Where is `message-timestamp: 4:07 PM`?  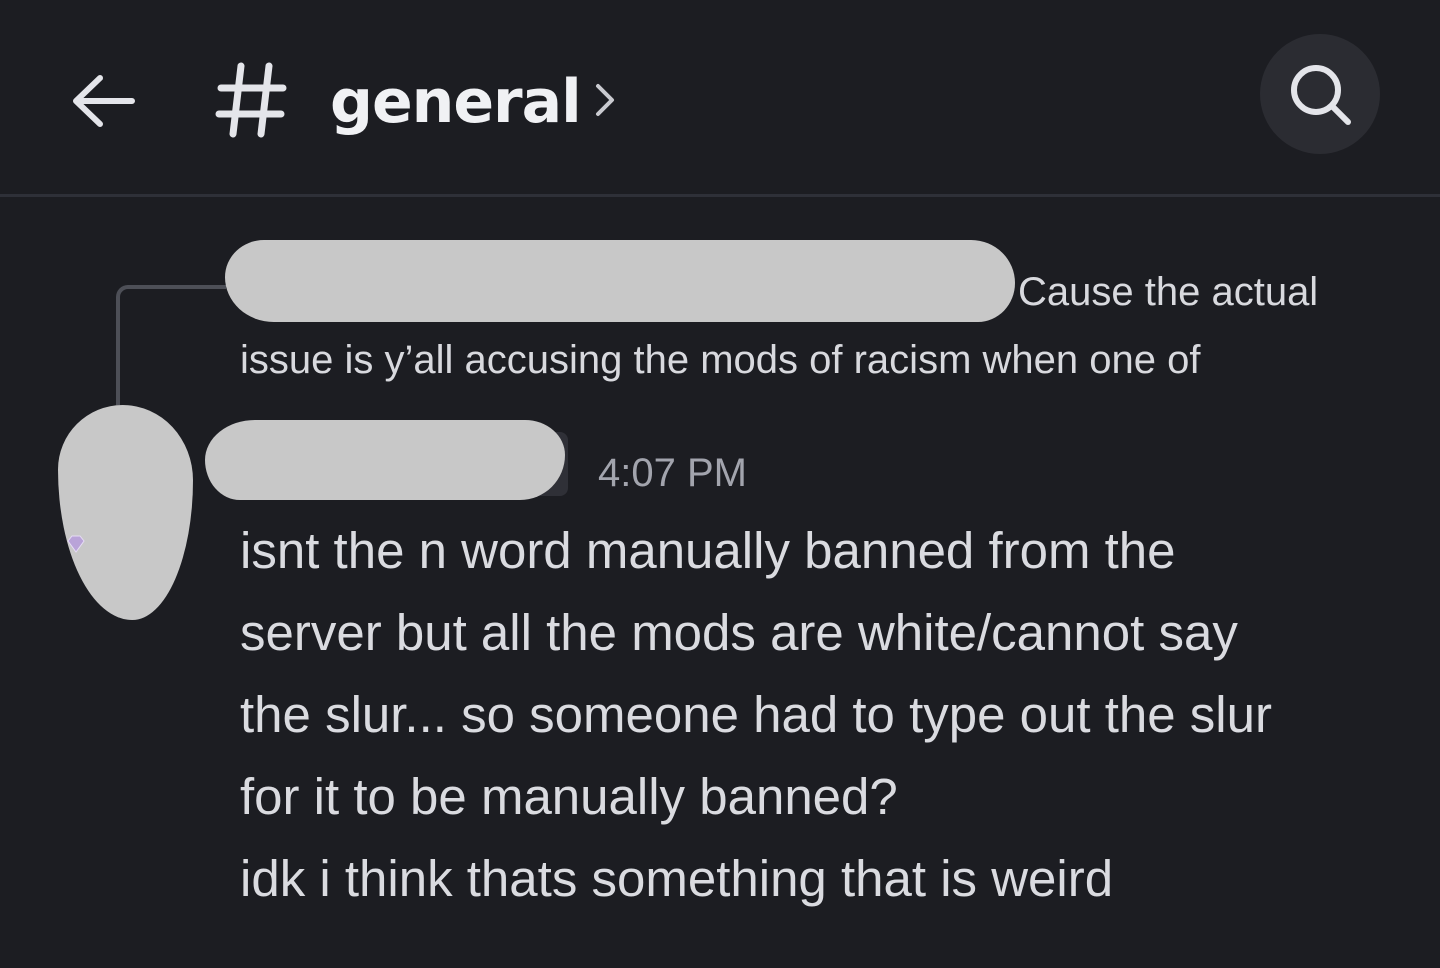
message-timestamp: 4:07 PM is located at coordinates (672, 473).